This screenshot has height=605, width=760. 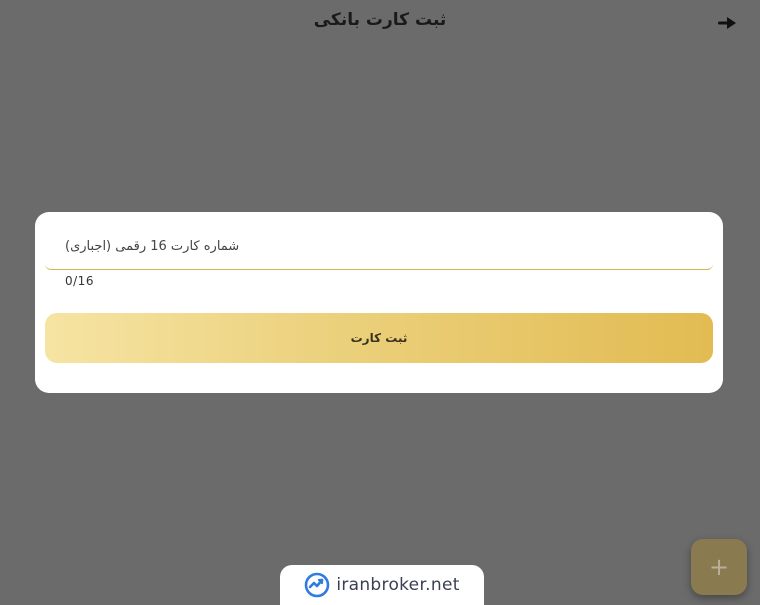 I want to click on plus-icon: +, so click(x=719, y=567).